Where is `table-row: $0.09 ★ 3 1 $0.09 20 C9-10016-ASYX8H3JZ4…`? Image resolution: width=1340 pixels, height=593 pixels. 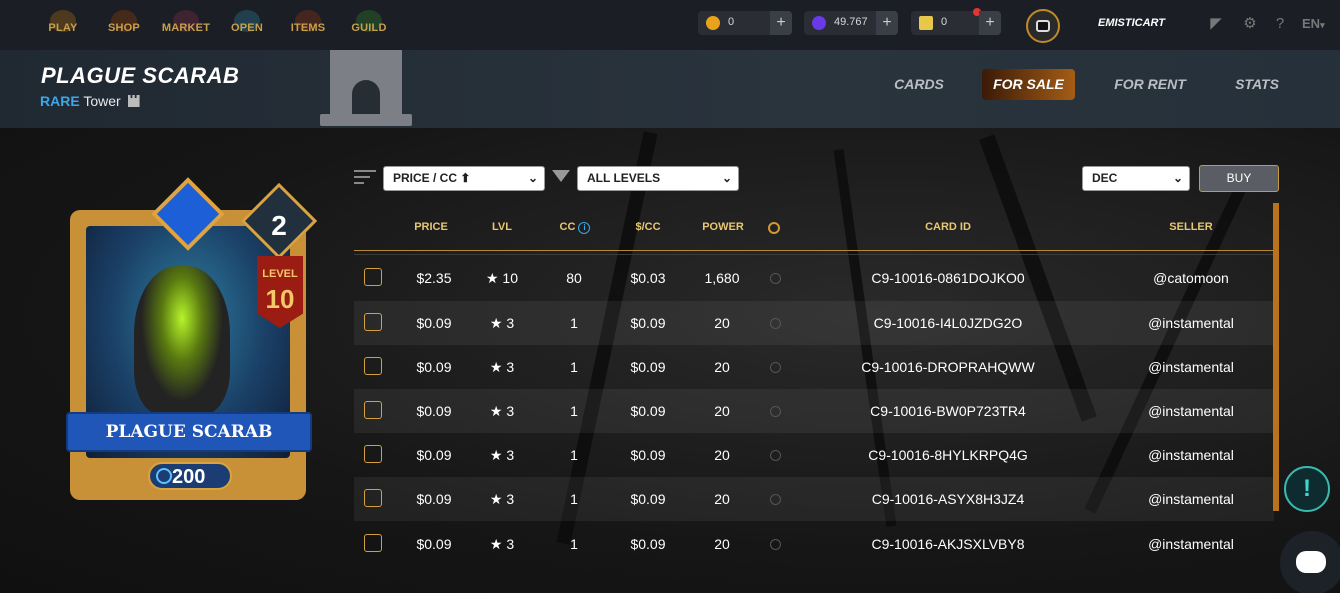 table-row: $0.09 ★ 3 1 $0.09 20 C9-10016-ASYX8H3JZ4… is located at coordinates (814, 499).